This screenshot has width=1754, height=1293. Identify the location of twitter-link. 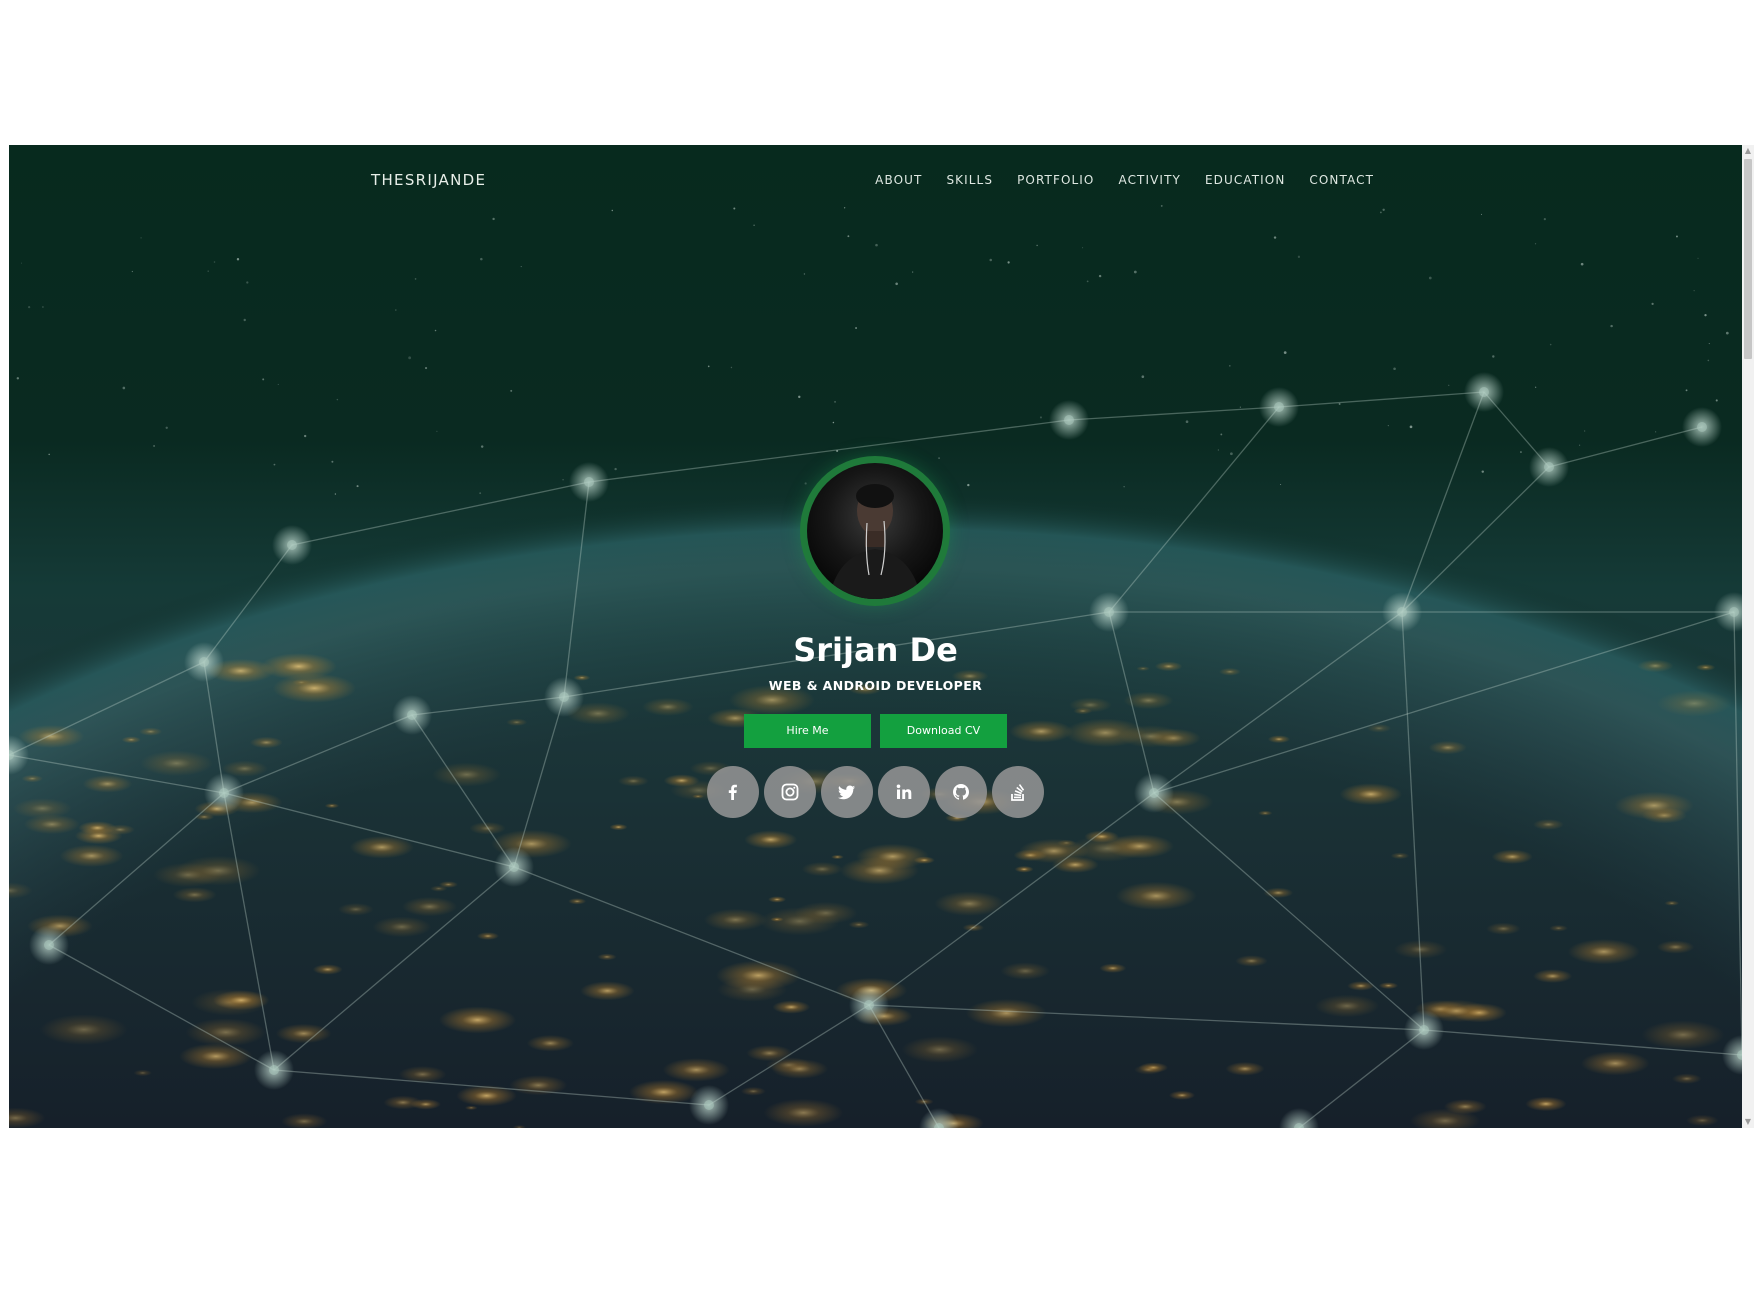
(847, 792).